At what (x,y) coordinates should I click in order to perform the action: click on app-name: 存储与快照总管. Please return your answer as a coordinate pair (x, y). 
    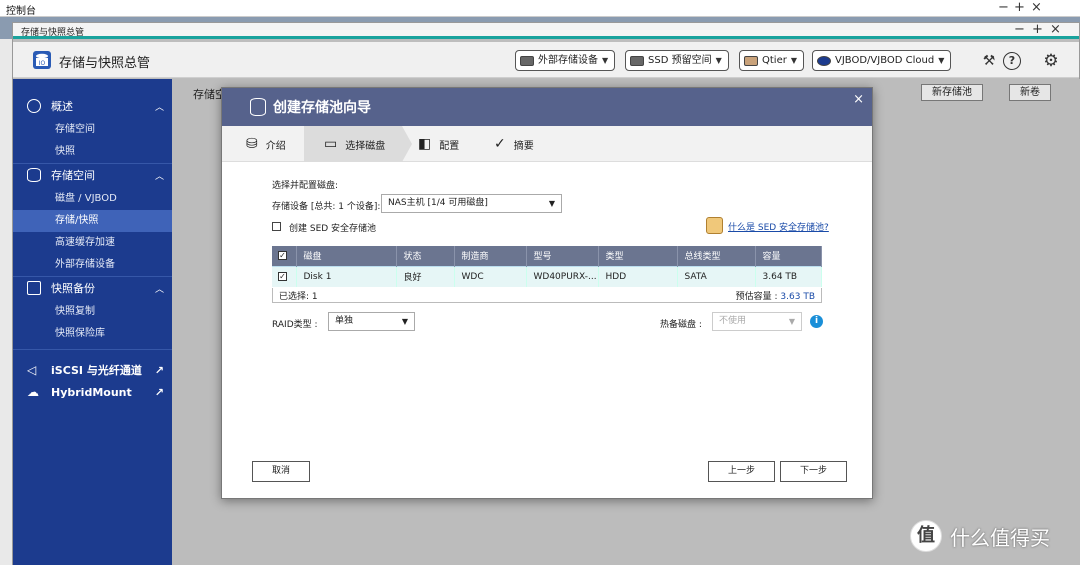
    Looking at the image, I should click on (105, 63).